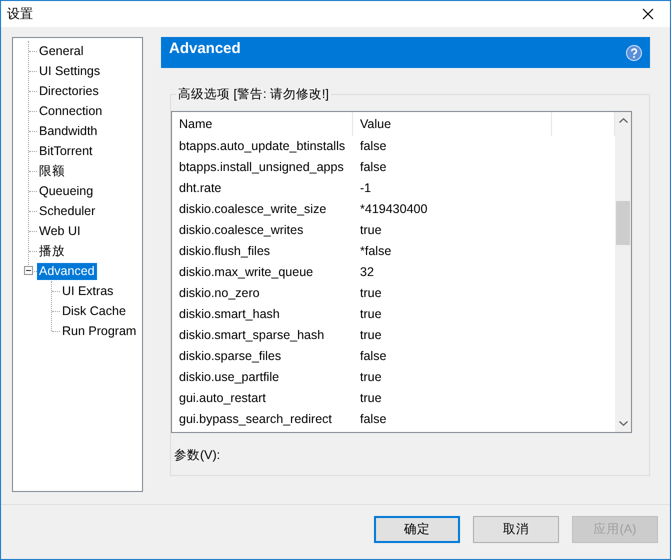 The height and width of the screenshot is (560, 671). What do you see at coordinates (69, 91) in the screenshot?
I see `tree-item: Directories` at bounding box center [69, 91].